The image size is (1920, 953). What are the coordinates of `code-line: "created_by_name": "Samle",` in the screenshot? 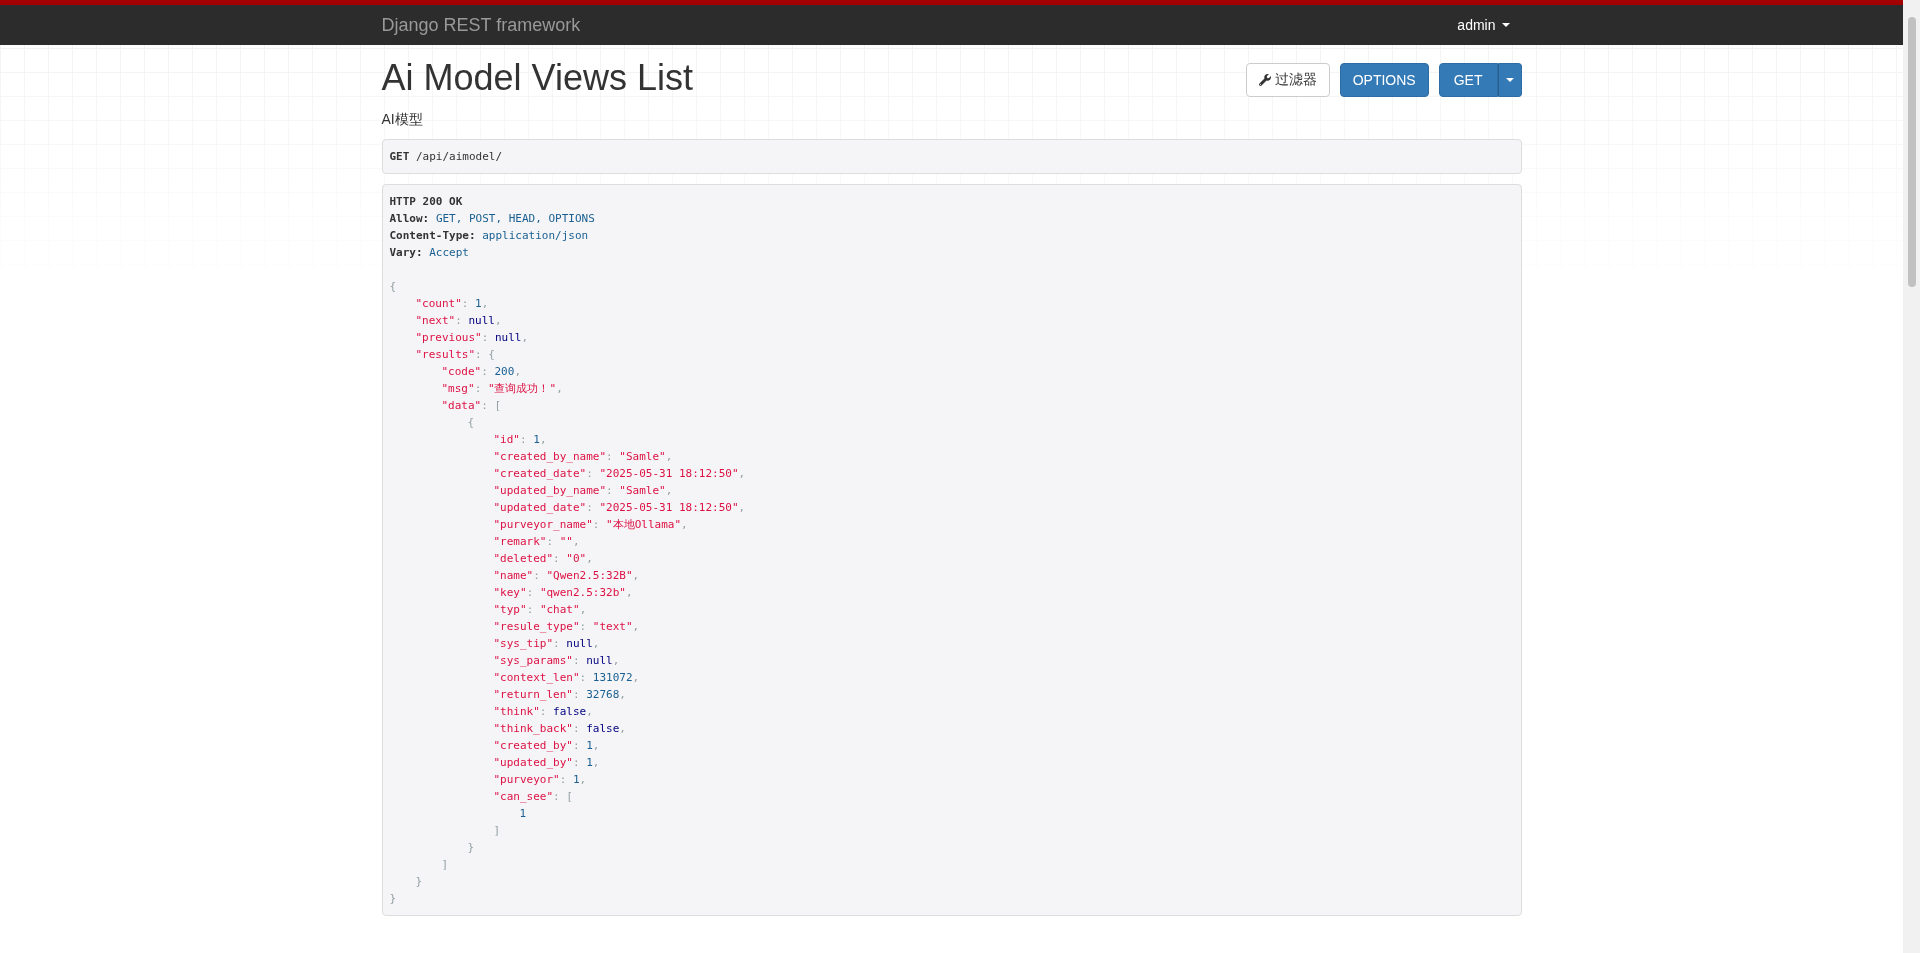 It's located at (583, 457).